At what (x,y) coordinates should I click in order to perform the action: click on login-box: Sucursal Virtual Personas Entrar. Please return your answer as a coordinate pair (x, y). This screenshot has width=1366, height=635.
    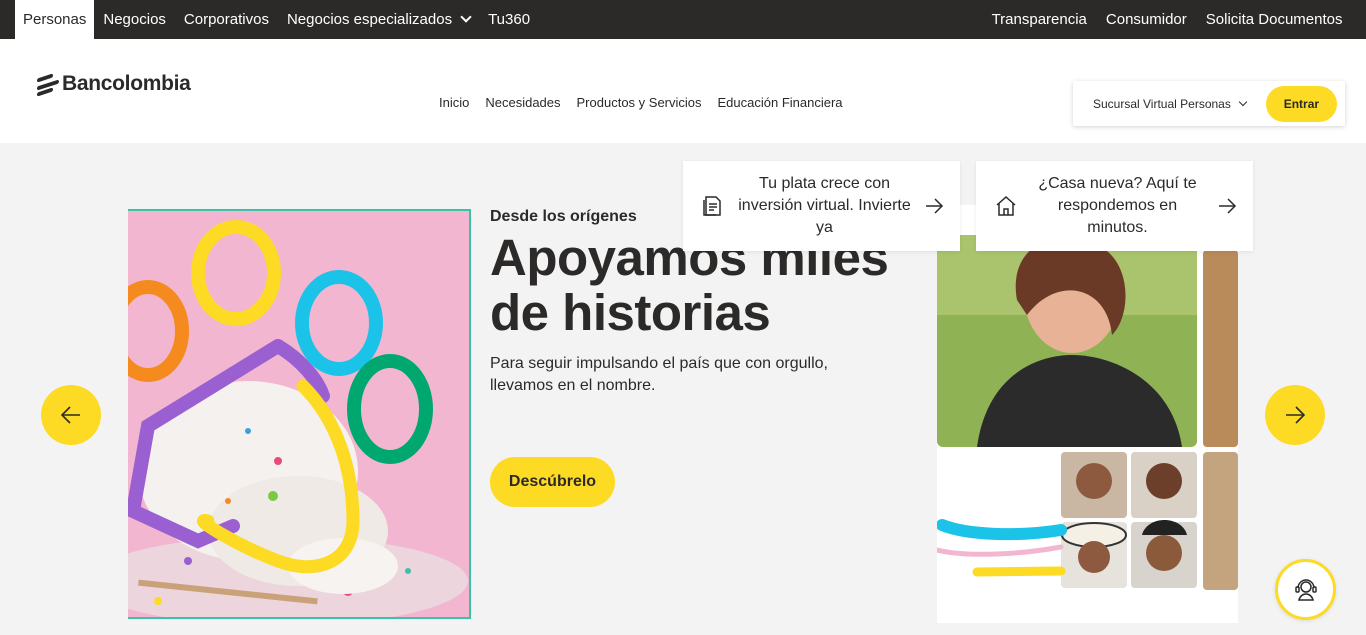
    Looking at the image, I should click on (1209, 103).